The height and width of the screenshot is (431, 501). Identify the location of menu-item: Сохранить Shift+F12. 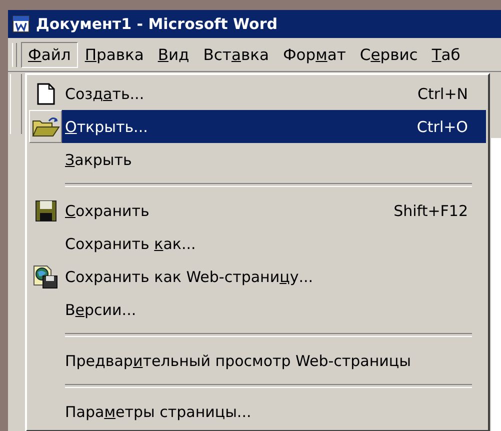
(274, 210).